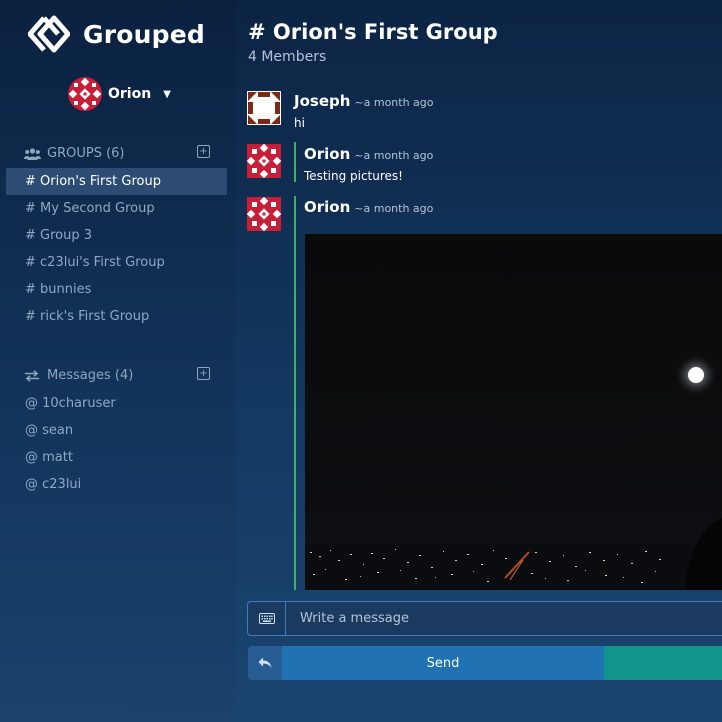 Image resolution: width=722 pixels, height=722 pixels. I want to click on sidebar-item-dm: @ matt, so click(116, 457).